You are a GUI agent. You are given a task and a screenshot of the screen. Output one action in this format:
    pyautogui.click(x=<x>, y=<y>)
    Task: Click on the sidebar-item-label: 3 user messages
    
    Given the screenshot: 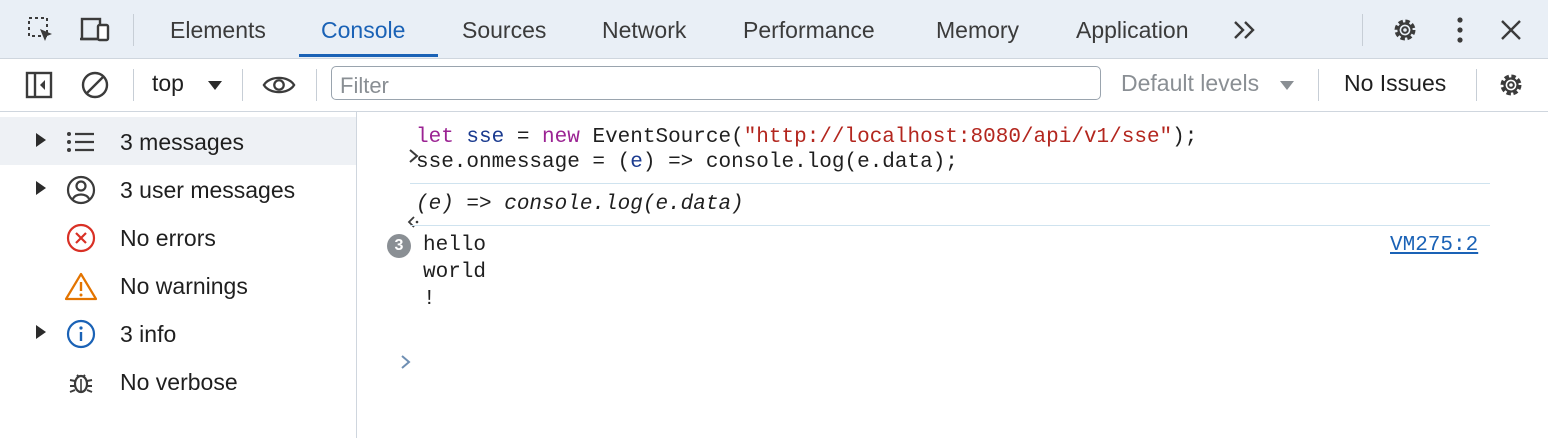 What is the action you would take?
    pyautogui.click(x=208, y=190)
    